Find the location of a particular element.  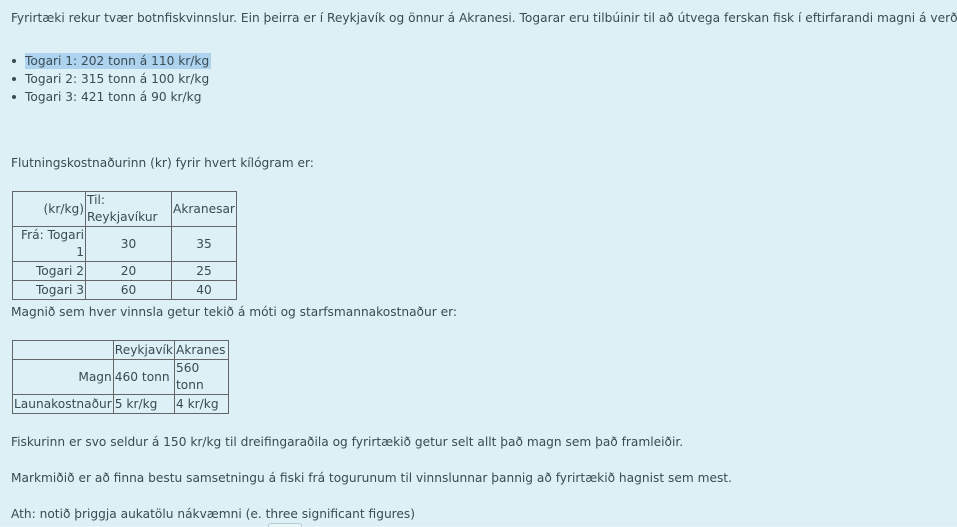

table-cell: 30 is located at coordinates (128, 244).